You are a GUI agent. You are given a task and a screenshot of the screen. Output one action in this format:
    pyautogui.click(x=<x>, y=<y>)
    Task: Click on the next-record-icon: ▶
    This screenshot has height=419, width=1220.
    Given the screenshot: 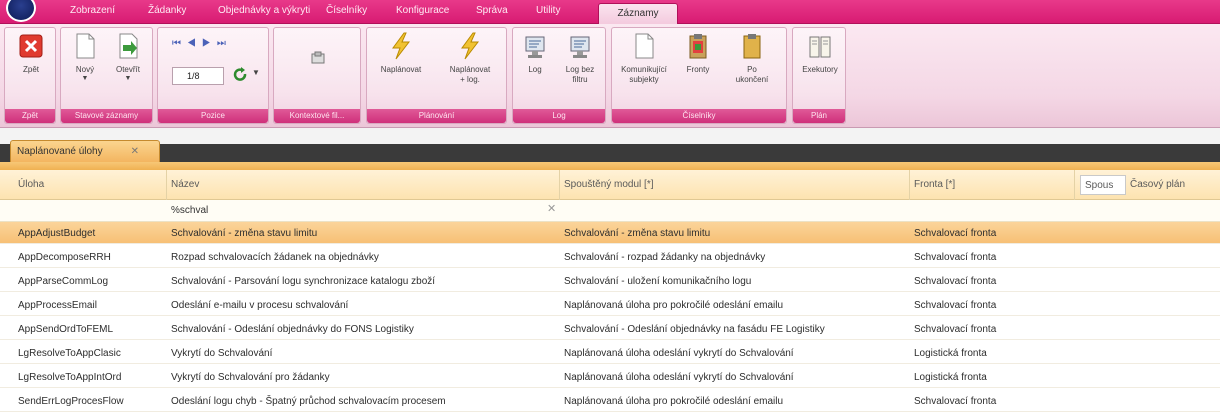 What is the action you would take?
    pyautogui.click(x=209, y=43)
    